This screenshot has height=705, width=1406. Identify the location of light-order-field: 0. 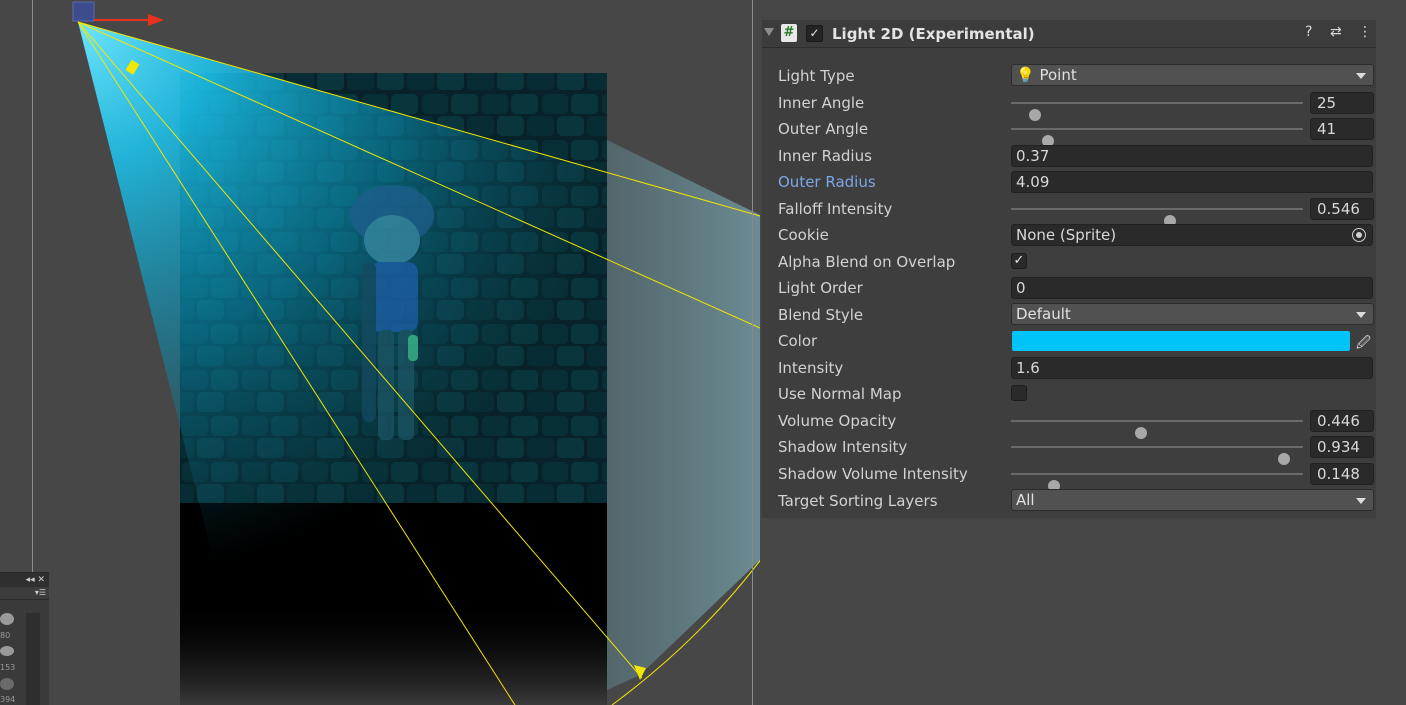
(1192, 288).